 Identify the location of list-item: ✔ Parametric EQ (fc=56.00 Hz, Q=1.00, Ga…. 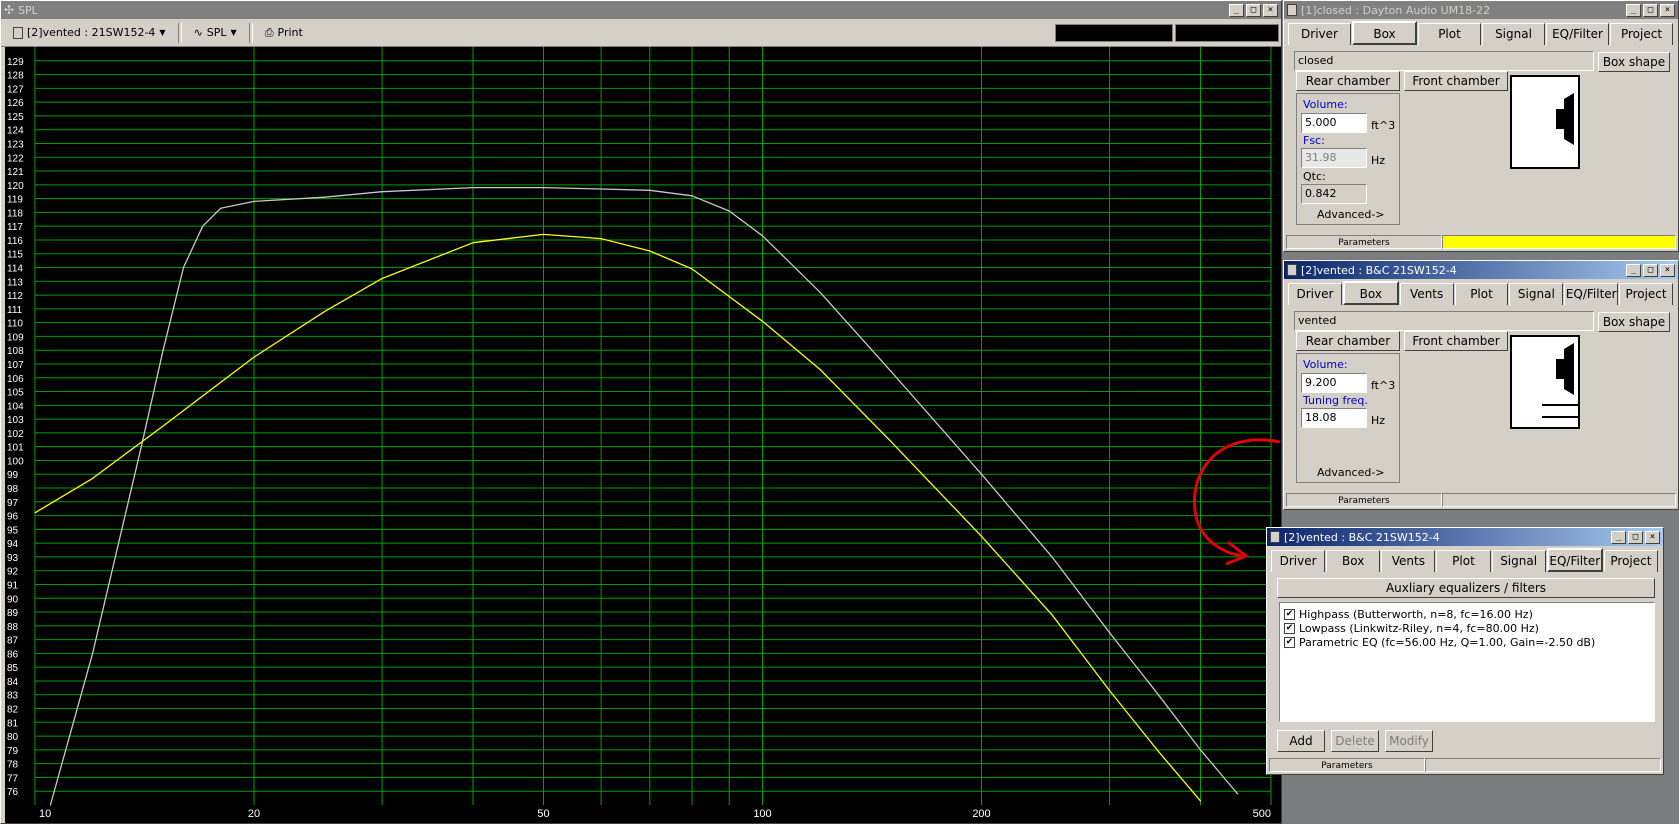
(1467, 642).